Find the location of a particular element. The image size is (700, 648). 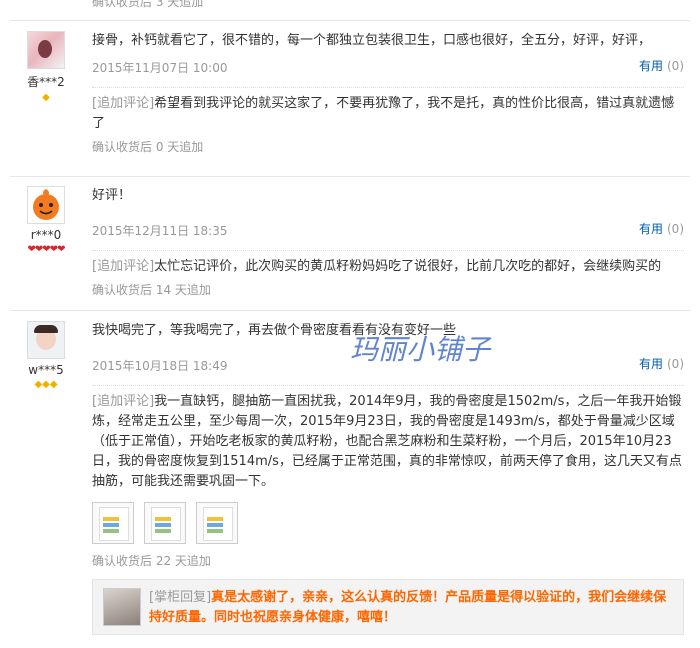

append-text: 太忙忘记评价，此次购买的黄瓜籽粉妈妈吃了说很好，比前几次吃的都好，会继续购买的 is located at coordinates (408, 266).